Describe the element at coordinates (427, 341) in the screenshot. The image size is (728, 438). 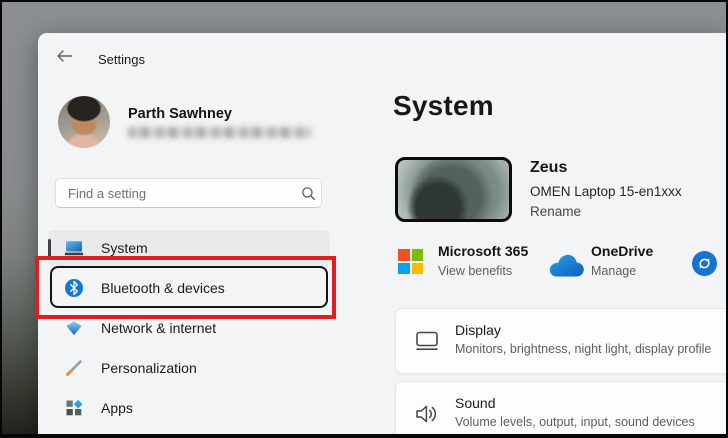
I see `display-icon` at that location.